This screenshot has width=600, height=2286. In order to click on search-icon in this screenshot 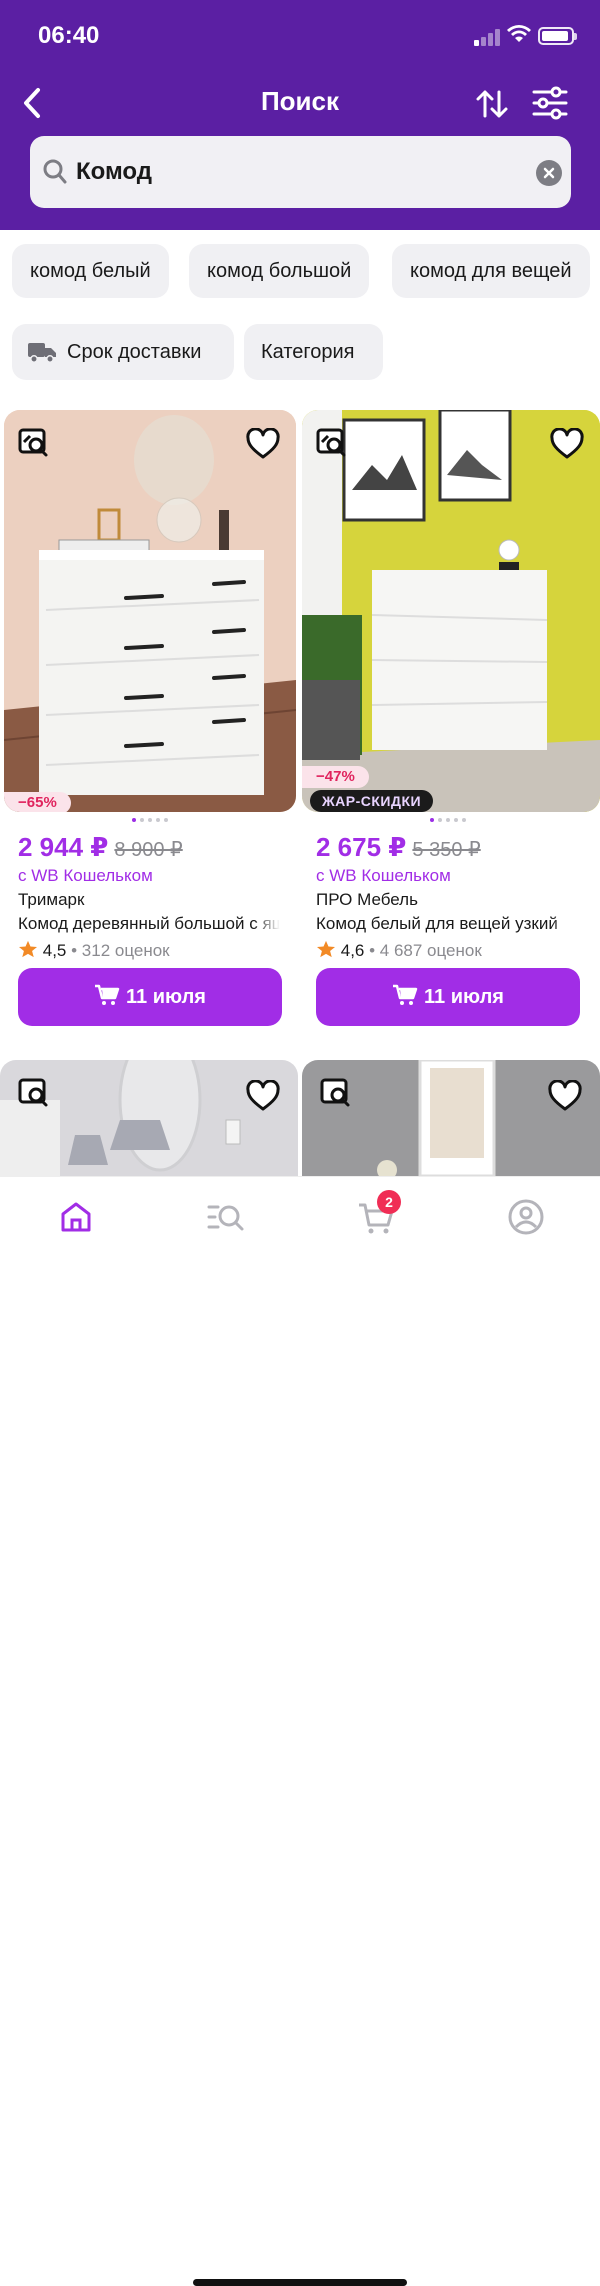, I will do `click(55, 171)`.